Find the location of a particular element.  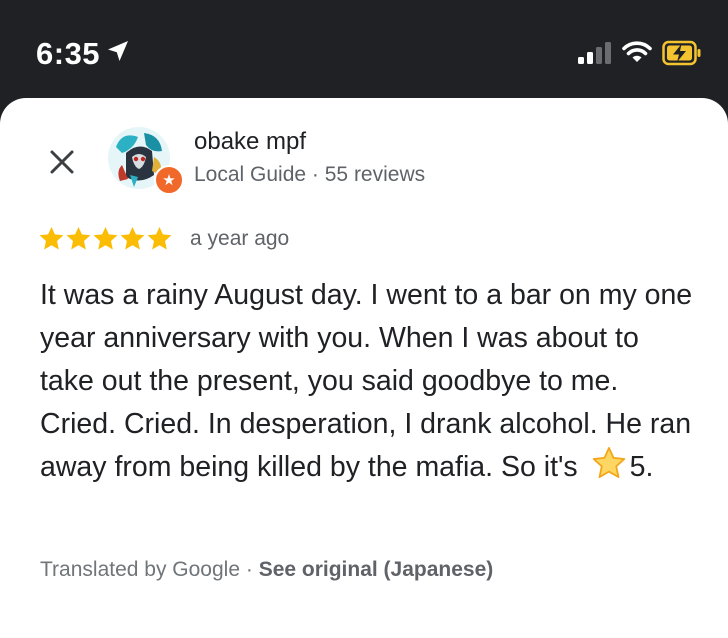

status-time: 6:35 is located at coordinates (68, 53).